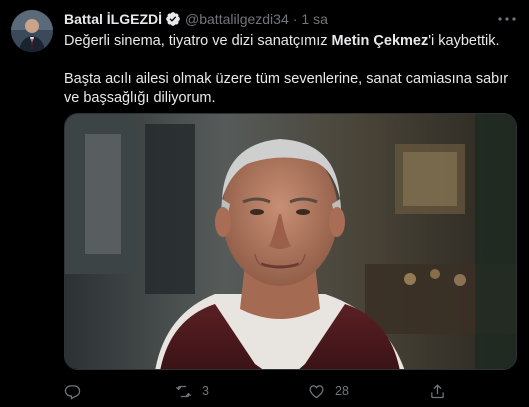  I want to click on verified-badge-icon, so click(173, 19).